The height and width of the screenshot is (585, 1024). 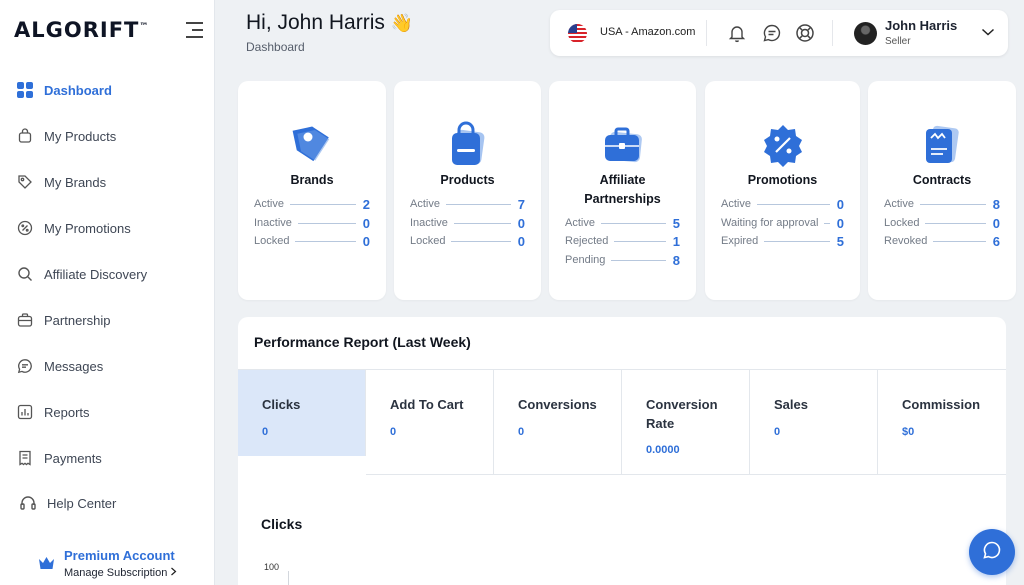 I want to click on greeting-heading: Hi, John Harris 👋, so click(x=329, y=23).